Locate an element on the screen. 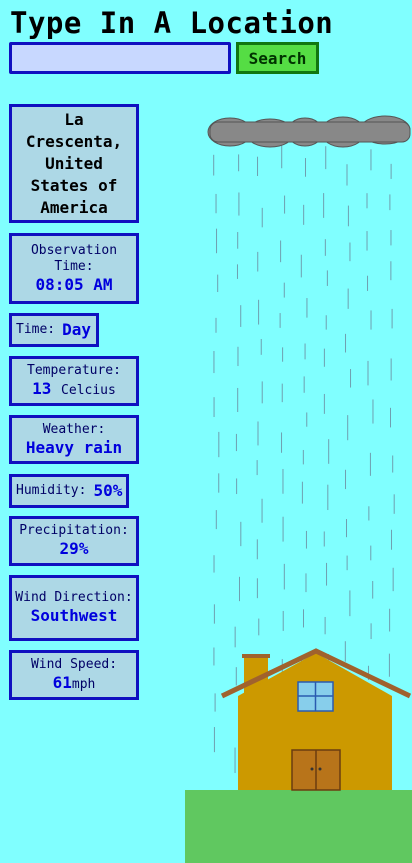  location-card: La Crescenta, United States of America is located at coordinates (74, 163).